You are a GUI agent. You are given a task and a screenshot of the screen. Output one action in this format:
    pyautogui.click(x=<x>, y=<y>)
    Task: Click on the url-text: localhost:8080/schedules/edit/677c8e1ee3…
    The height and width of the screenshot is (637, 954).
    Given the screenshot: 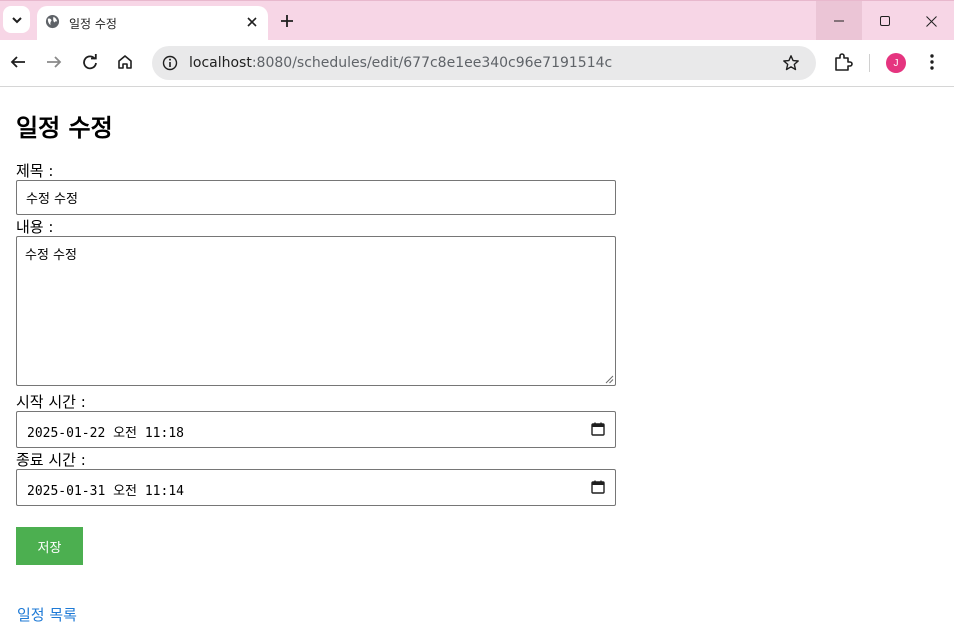 What is the action you would take?
    pyautogui.click(x=400, y=63)
    